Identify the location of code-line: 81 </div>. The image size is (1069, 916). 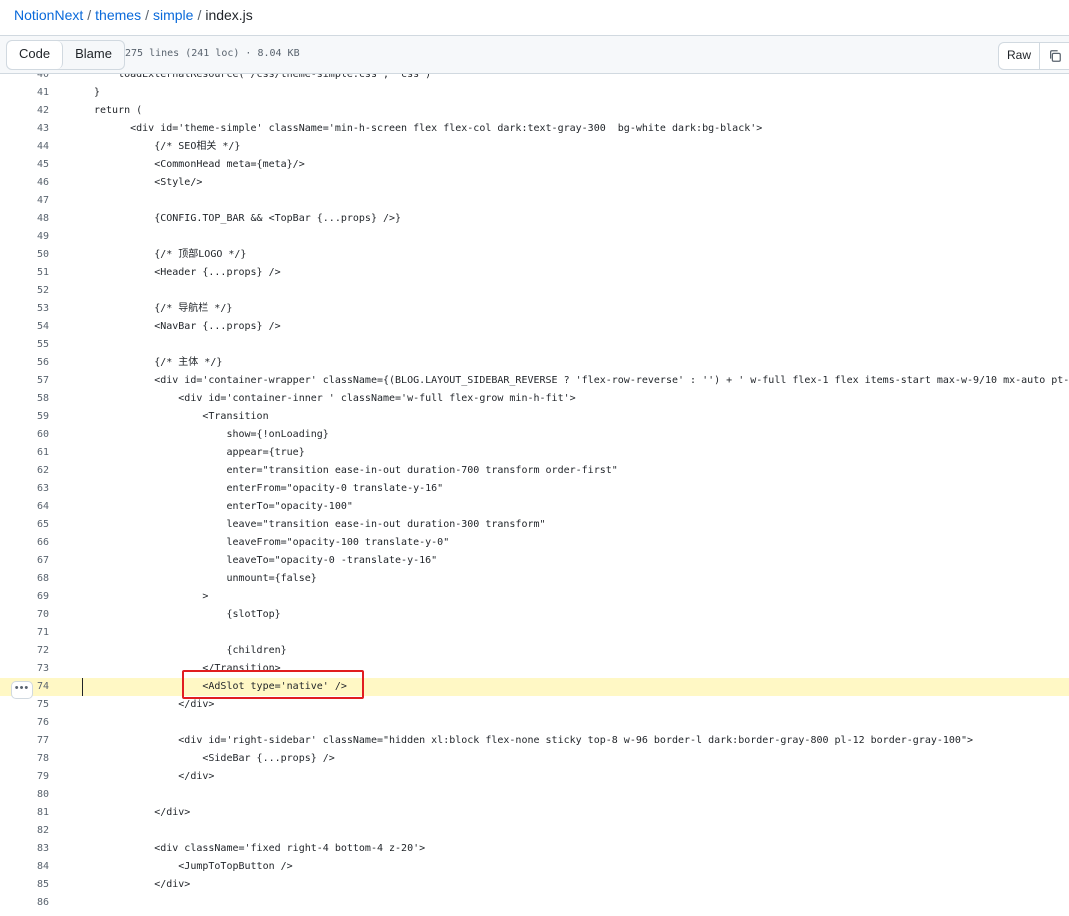
(534, 813).